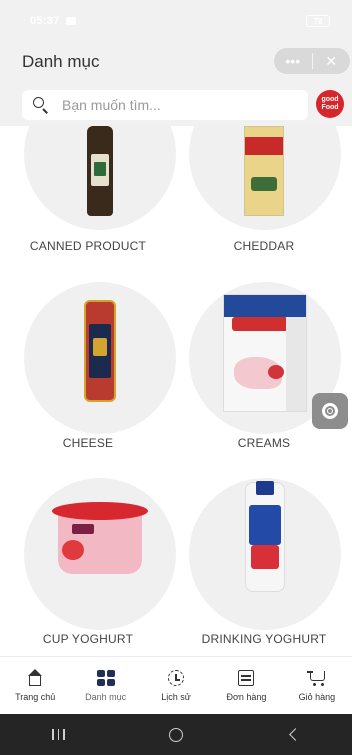 This screenshot has height=755, width=352. I want to click on category-label: DRINKING YOGHURT, so click(264, 639).